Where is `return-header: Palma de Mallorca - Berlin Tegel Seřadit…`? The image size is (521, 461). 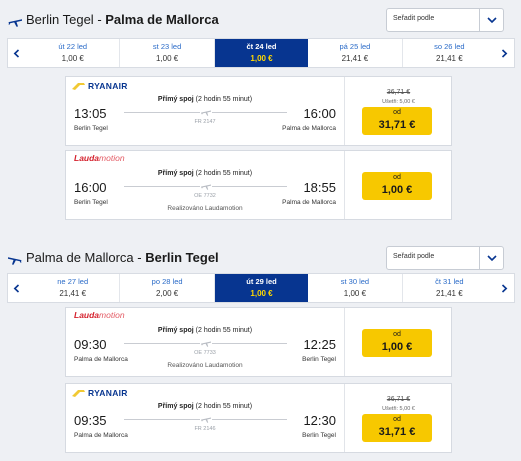
return-header: Palma de Mallorca - Berlin Tegel Seřadit… is located at coordinates (260, 256).